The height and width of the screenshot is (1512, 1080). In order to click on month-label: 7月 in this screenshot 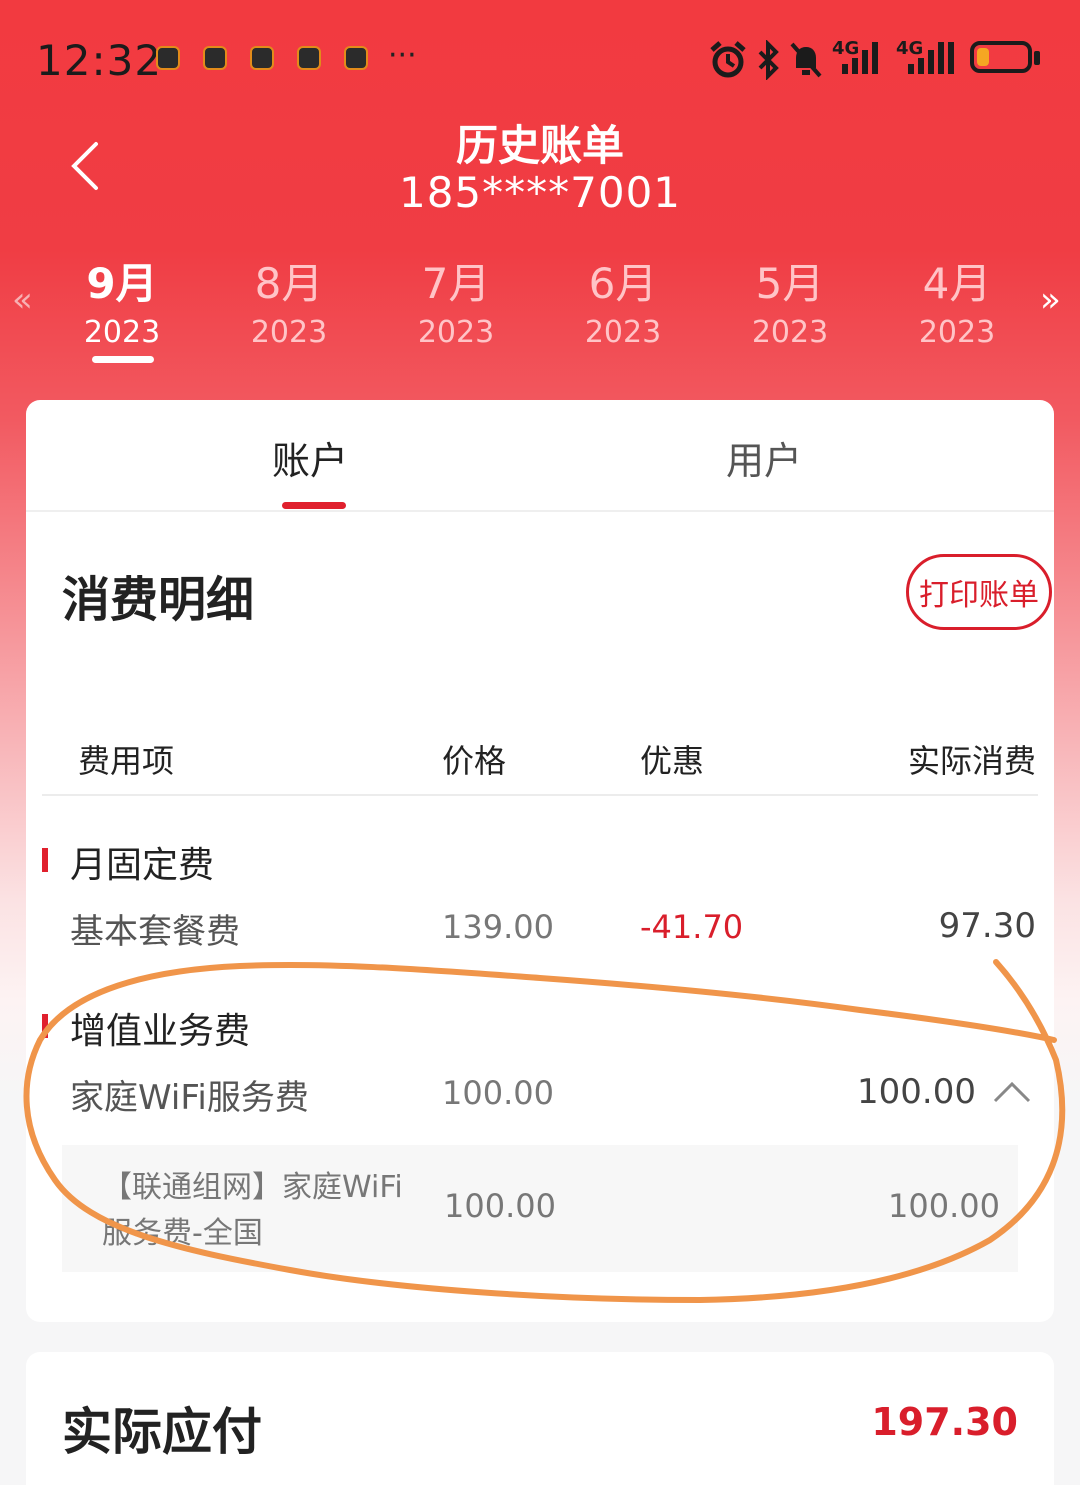, I will do `click(456, 283)`.